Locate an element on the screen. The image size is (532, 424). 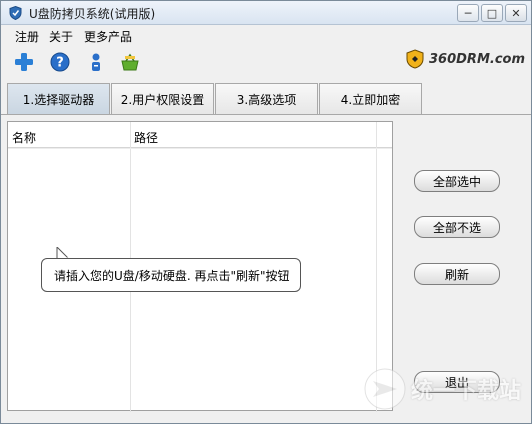
select-all-button: 全部选中 is located at coordinates (457, 181).